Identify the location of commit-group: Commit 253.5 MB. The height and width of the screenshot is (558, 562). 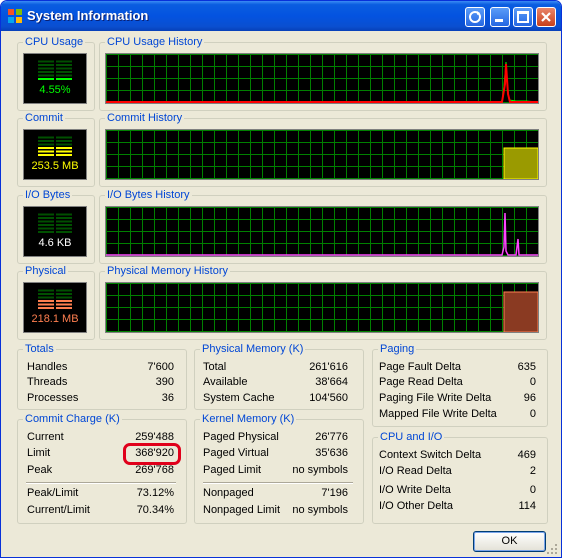
(56, 149).